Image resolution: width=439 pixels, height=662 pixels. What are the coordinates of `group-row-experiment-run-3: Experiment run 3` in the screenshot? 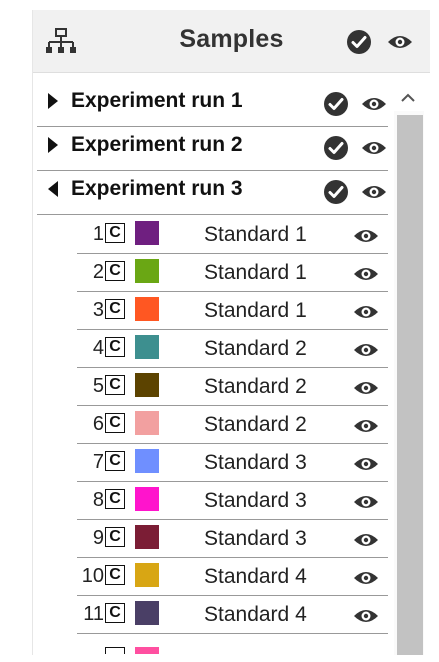 It's located at (212, 192).